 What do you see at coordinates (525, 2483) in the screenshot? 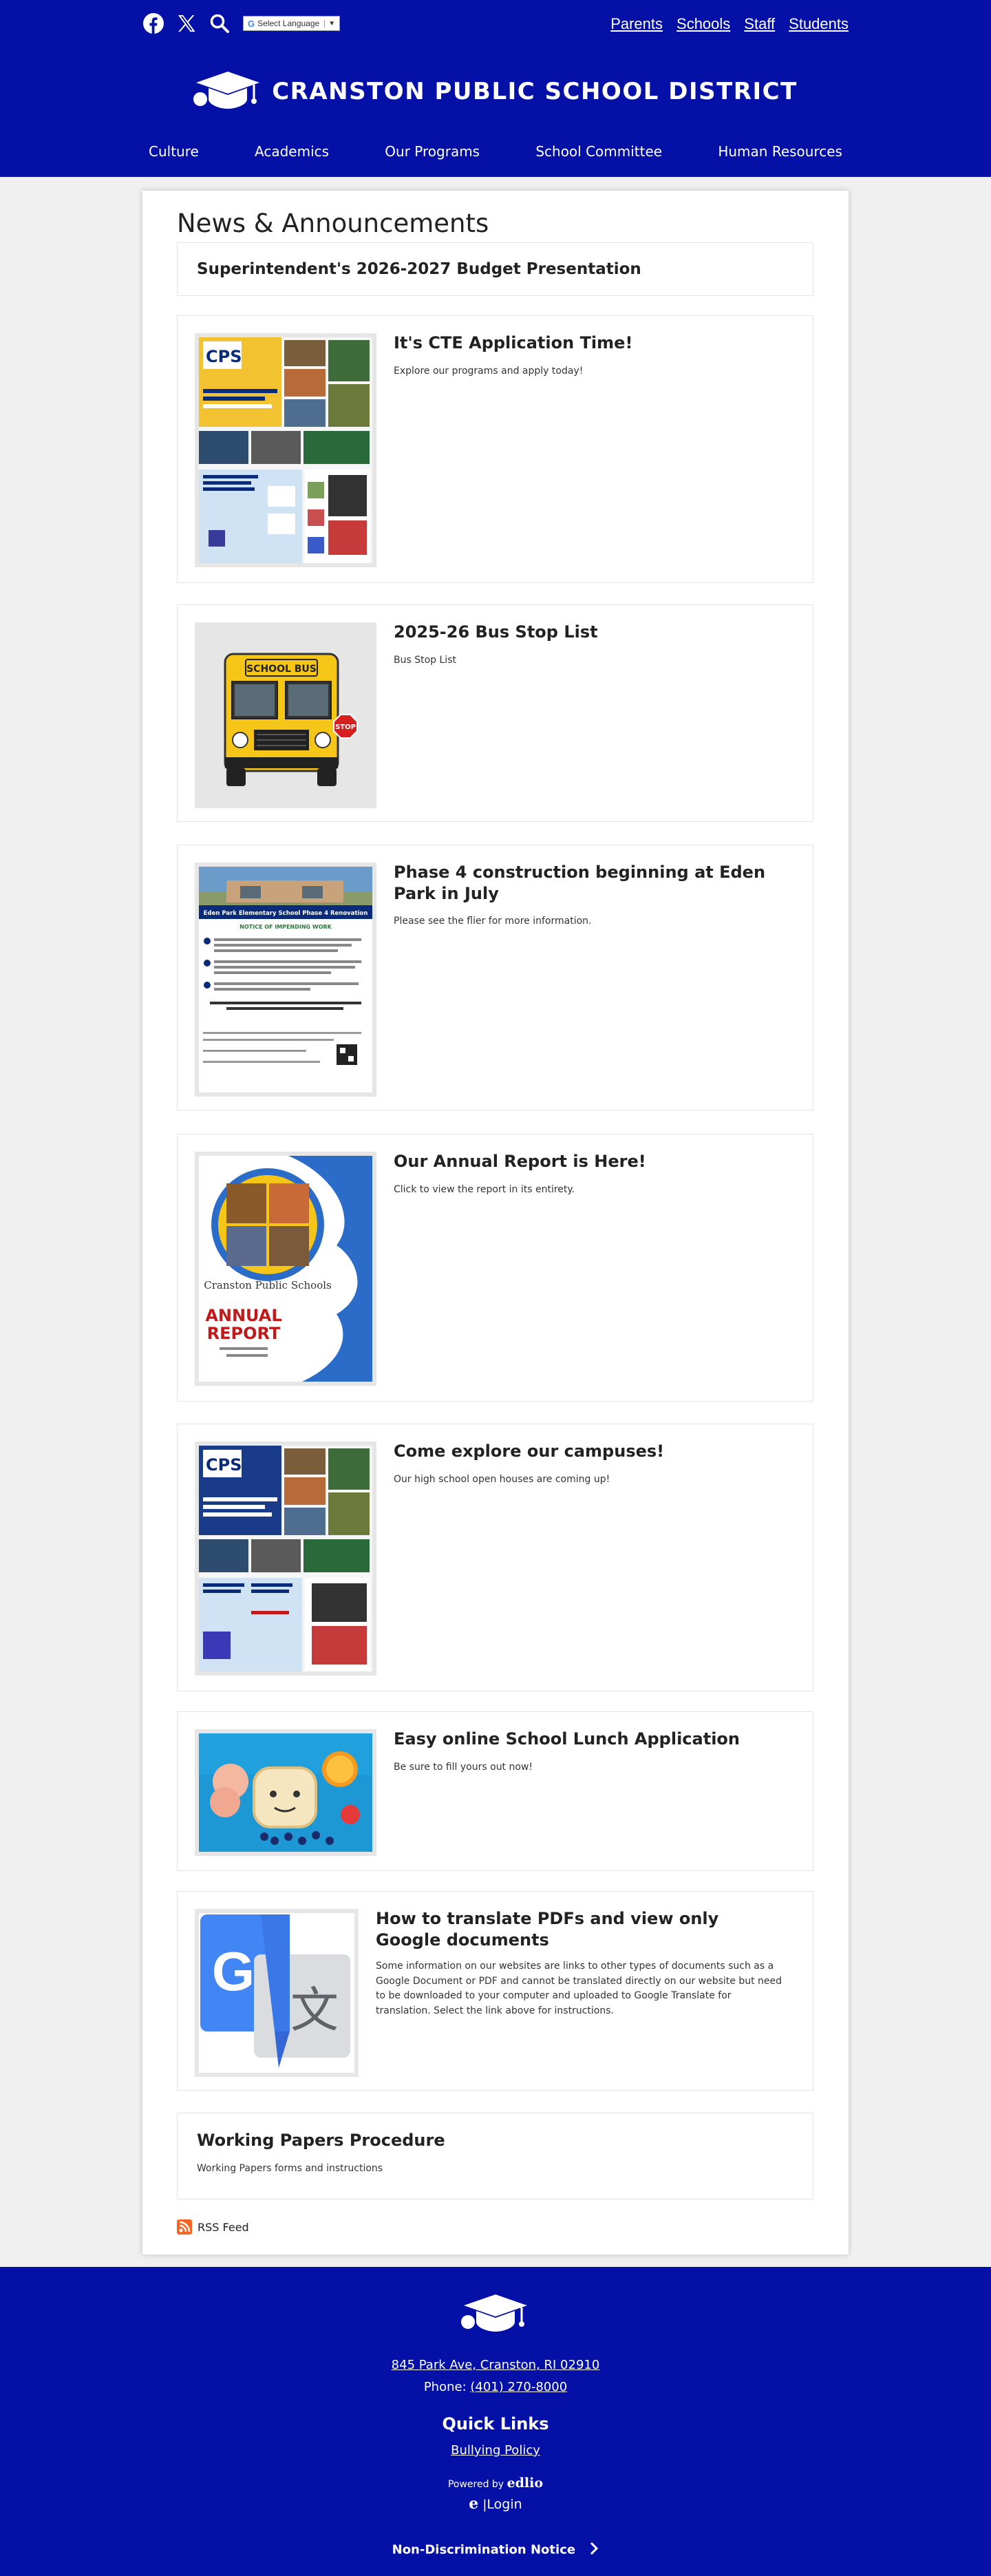
I see `edlio-brand: edlio` at bounding box center [525, 2483].